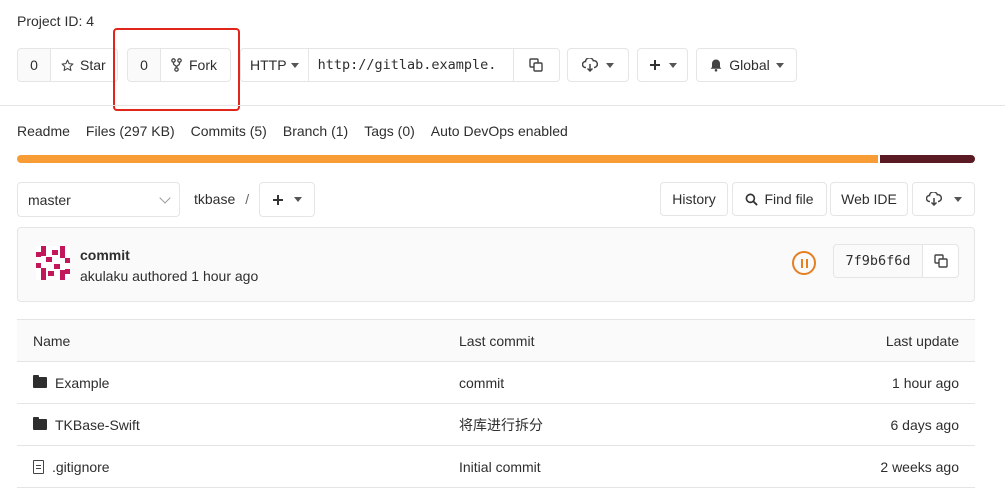 The height and width of the screenshot is (495, 1005). Describe the element at coordinates (169, 276) in the screenshot. I see `commit-author-meta: akulaku authored 1 hour ago` at that location.